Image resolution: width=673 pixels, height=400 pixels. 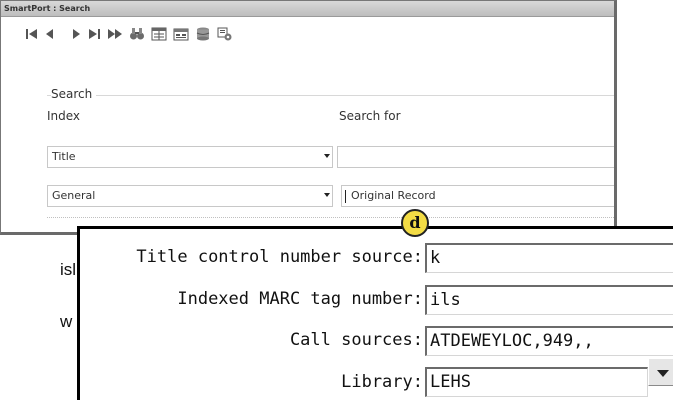 I want to click on record-toolbar, so click(x=129, y=34).